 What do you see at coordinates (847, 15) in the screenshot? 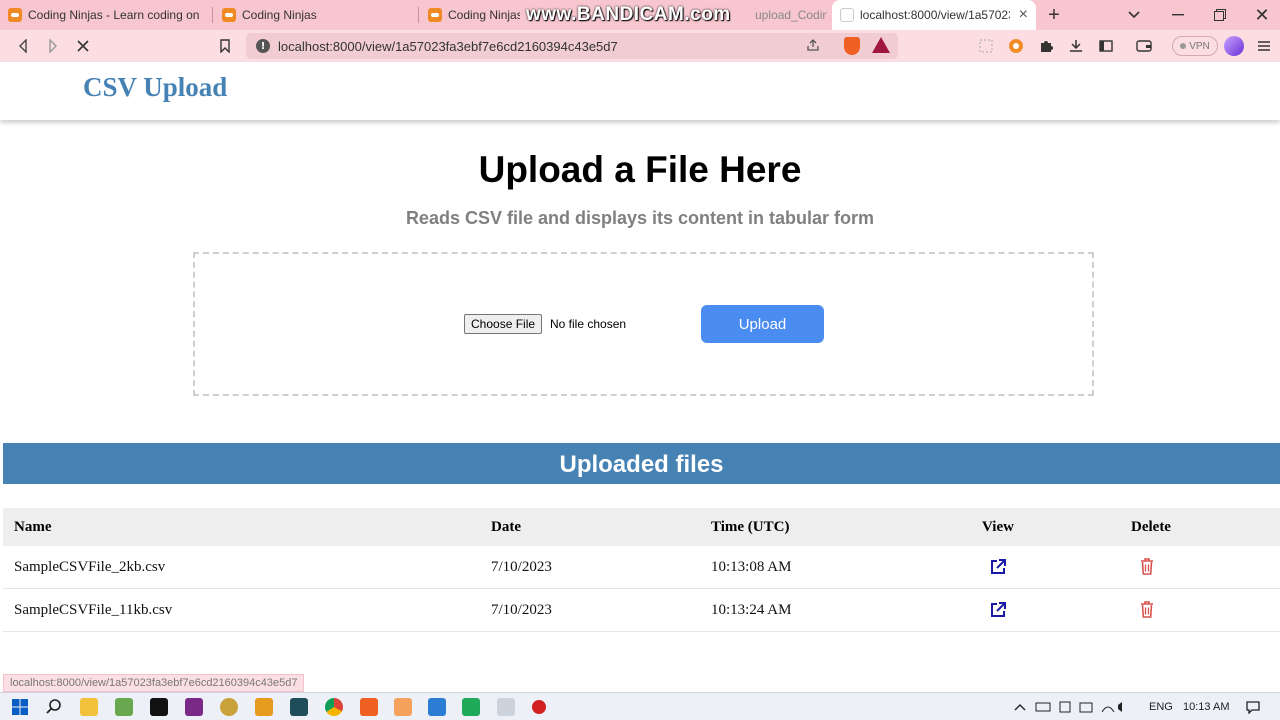
I see `page-favicon-icon` at bounding box center [847, 15].